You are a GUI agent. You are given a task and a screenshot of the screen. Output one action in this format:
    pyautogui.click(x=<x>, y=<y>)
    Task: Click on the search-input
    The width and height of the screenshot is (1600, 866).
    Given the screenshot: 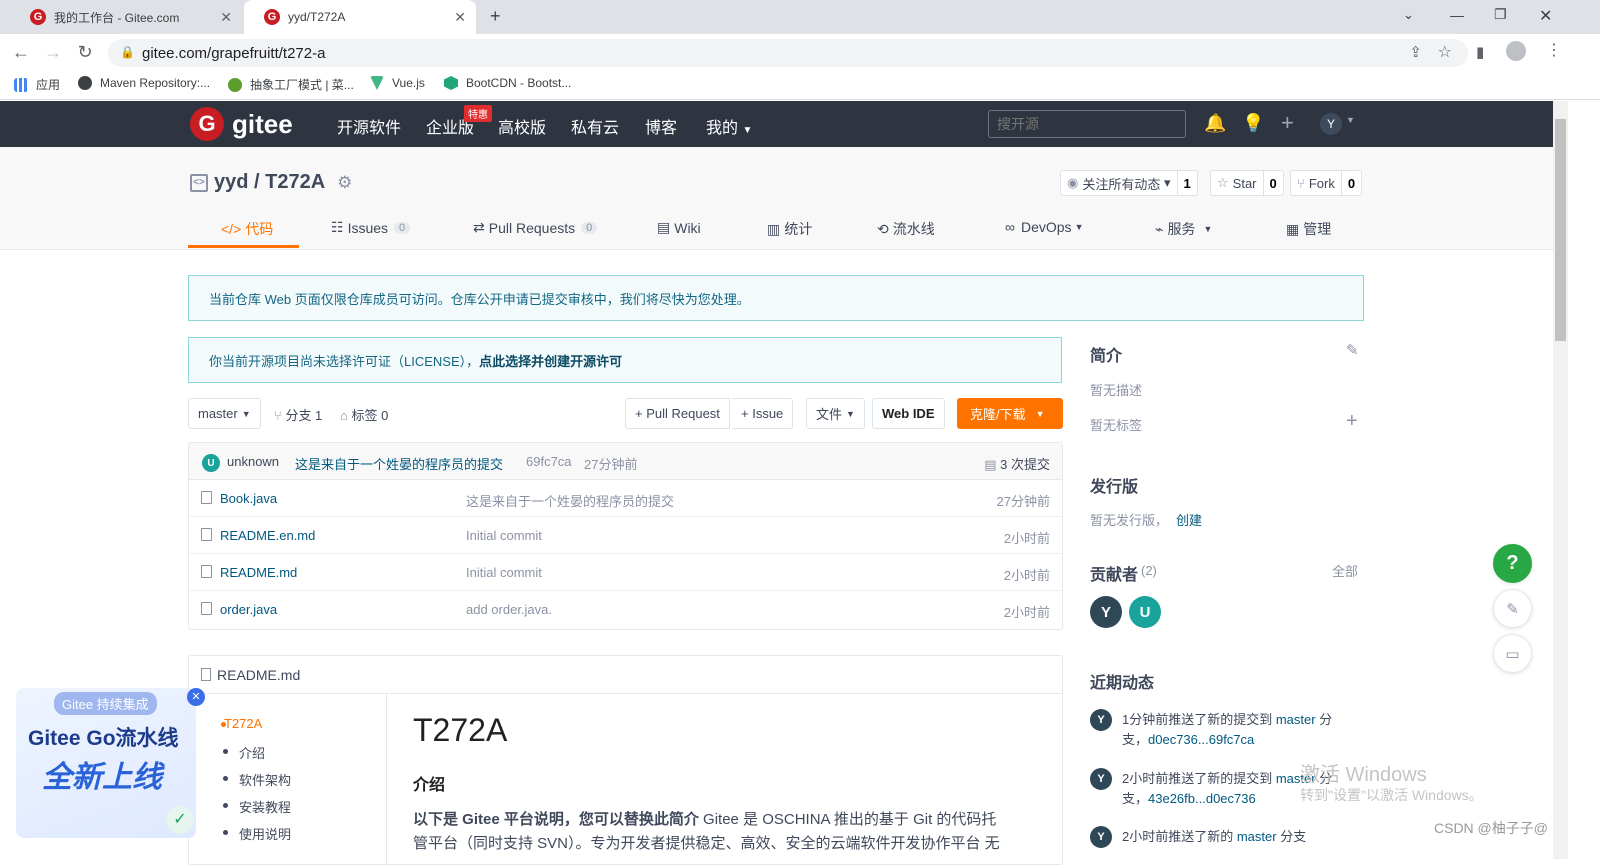 What is the action you would take?
    pyautogui.click(x=1087, y=124)
    